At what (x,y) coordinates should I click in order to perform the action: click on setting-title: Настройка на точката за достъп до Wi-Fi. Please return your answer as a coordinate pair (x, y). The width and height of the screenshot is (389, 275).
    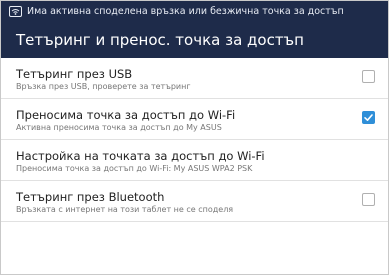
    Looking at the image, I should click on (140, 156).